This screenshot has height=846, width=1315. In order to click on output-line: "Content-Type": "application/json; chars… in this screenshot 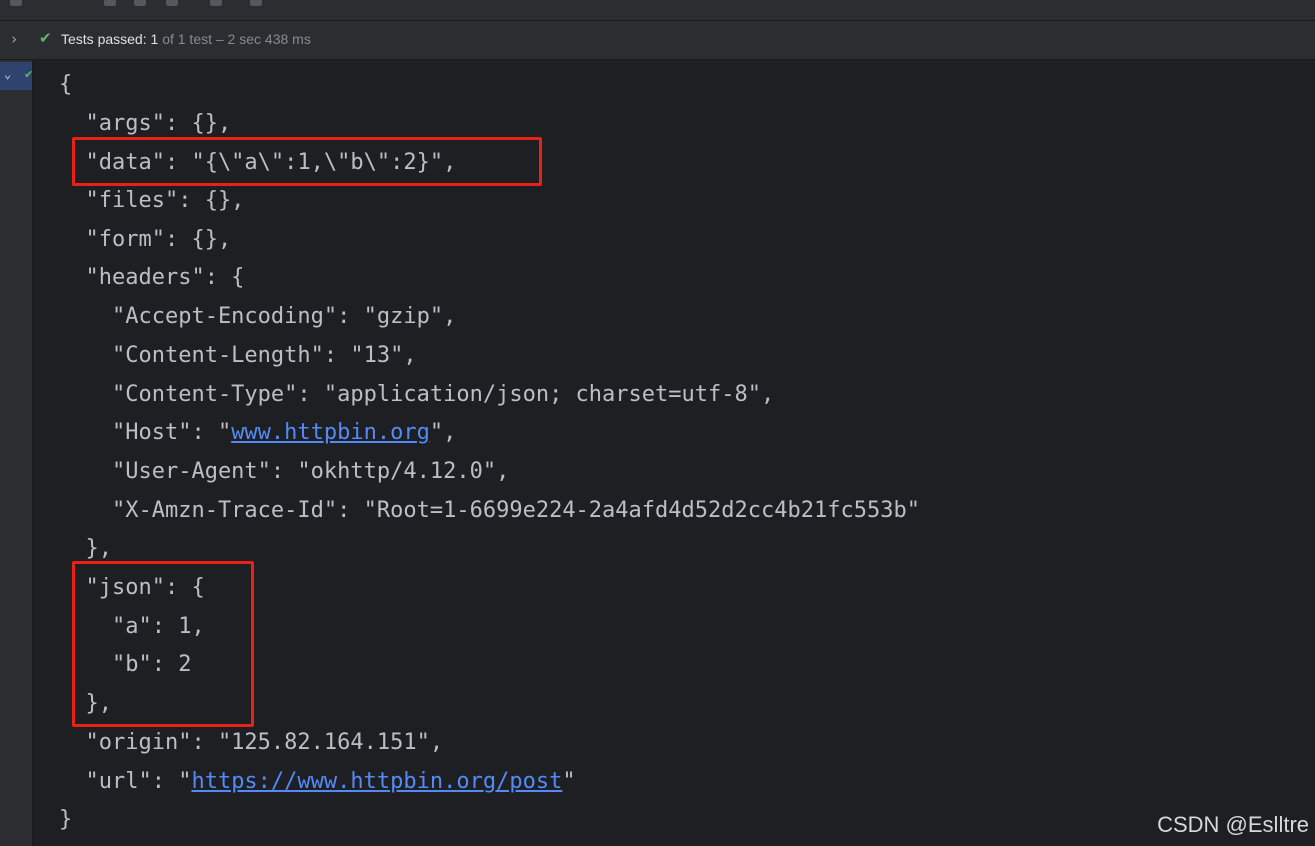, I will do `click(417, 394)`.